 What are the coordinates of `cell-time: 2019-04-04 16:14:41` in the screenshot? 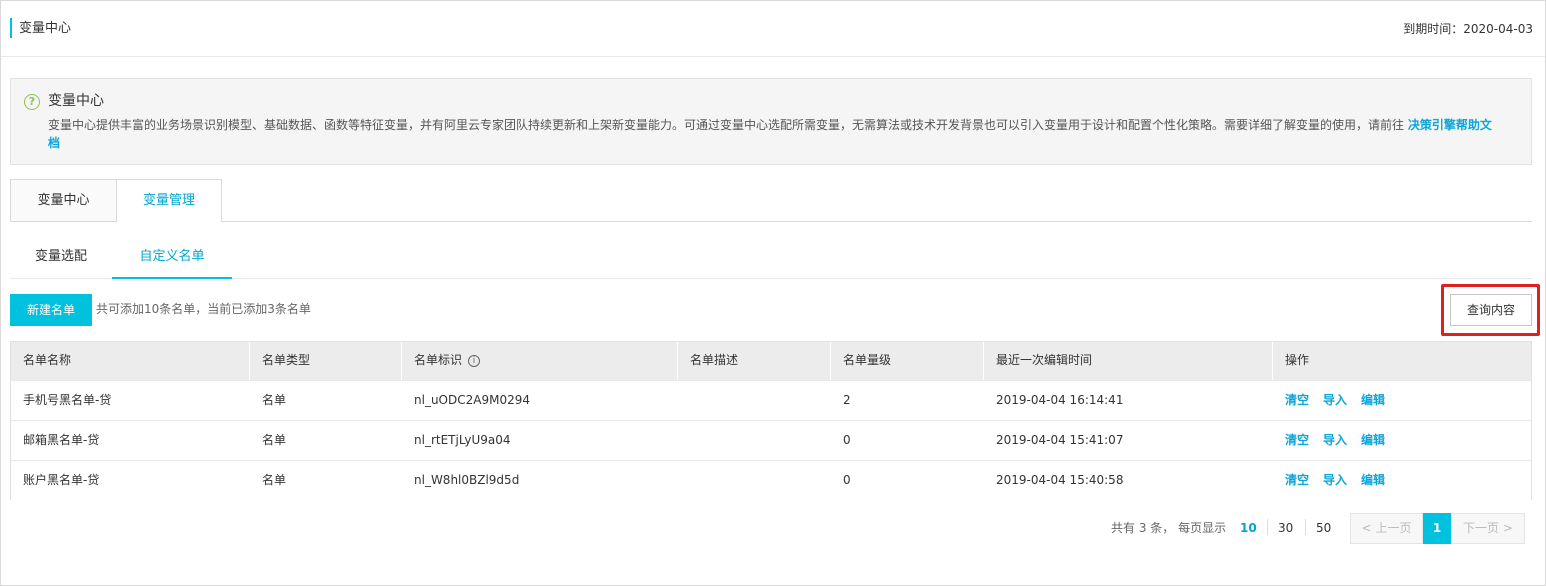 It's located at (1060, 400).